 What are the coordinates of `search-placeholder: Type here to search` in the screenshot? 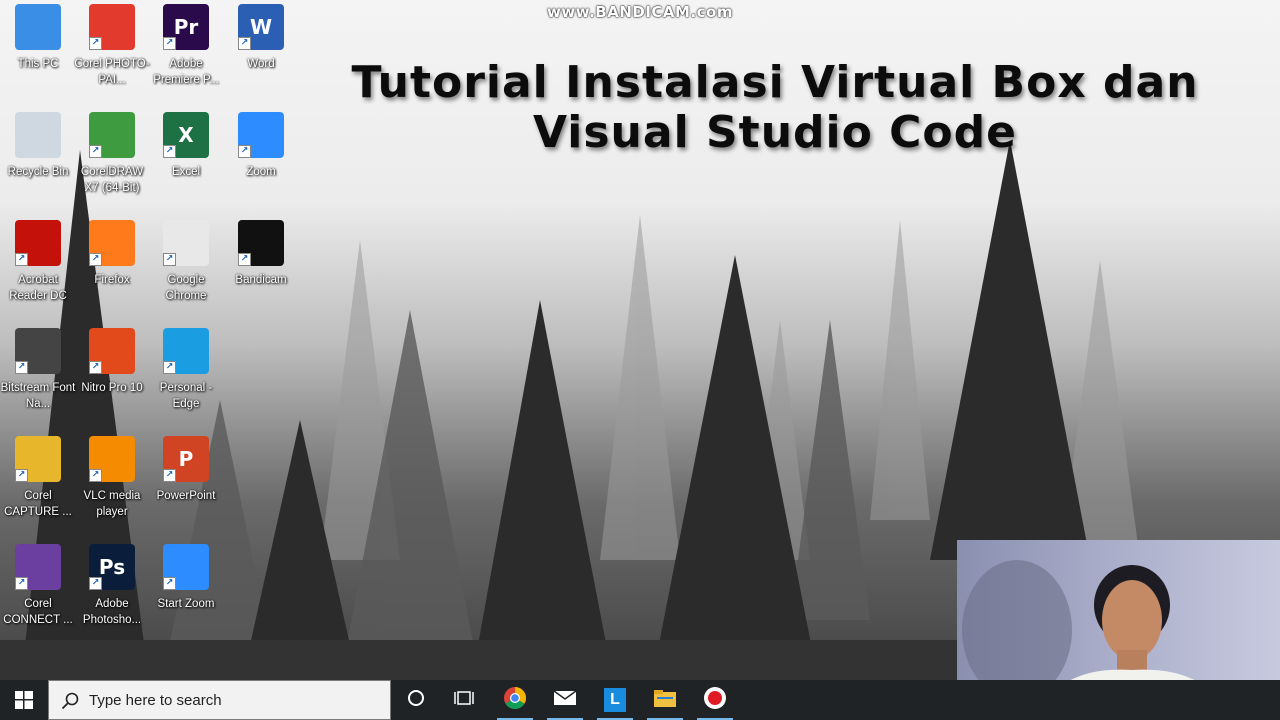 It's located at (155, 700).